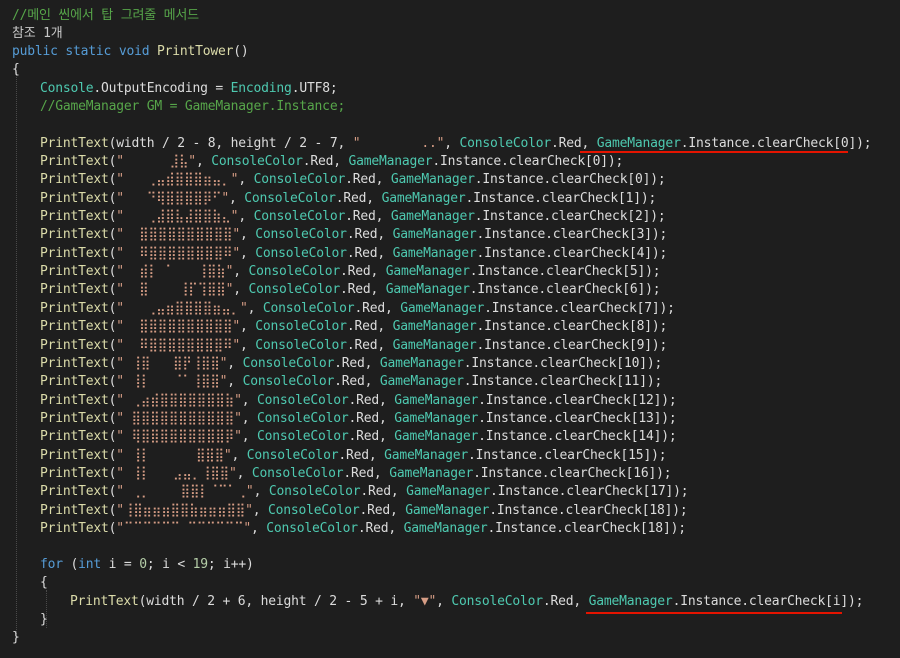 Image resolution: width=900 pixels, height=658 pixels. I want to click on keyword-int: int, so click(90, 564).